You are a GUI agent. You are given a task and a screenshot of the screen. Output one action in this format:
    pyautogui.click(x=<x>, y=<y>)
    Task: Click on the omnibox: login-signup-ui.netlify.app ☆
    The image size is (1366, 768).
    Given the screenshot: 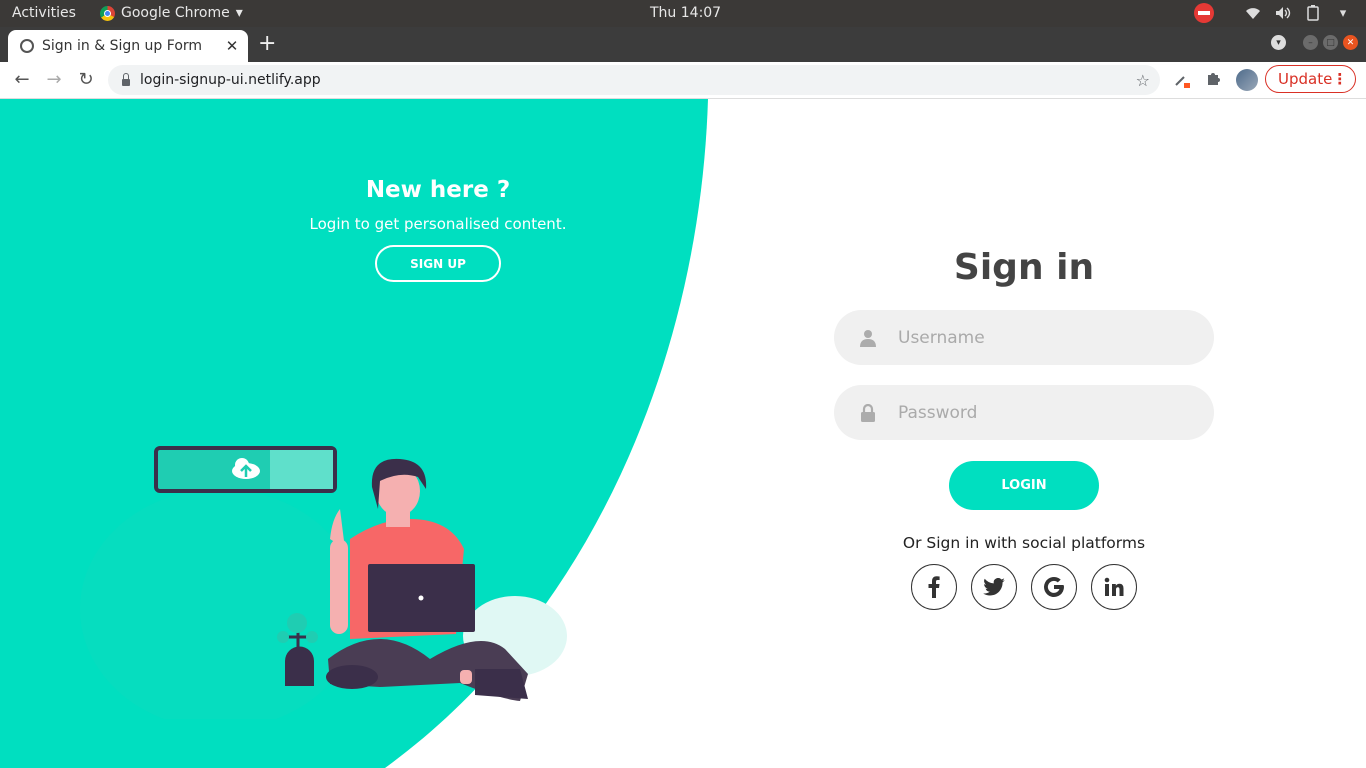 What is the action you would take?
    pyautogui.click(x=634, y=80)
    